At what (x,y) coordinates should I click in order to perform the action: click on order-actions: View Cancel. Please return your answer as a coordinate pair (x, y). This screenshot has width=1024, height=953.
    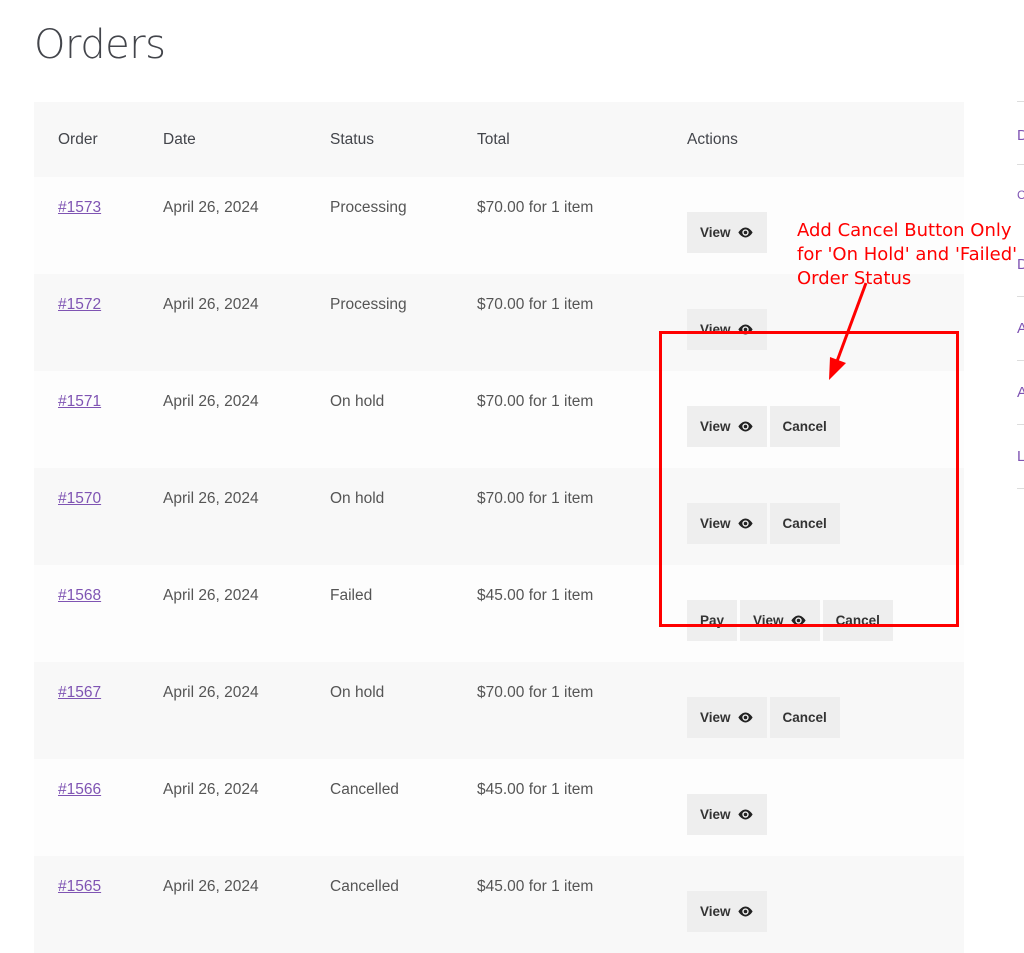
    Looking at the image, I should click on (825, 710).